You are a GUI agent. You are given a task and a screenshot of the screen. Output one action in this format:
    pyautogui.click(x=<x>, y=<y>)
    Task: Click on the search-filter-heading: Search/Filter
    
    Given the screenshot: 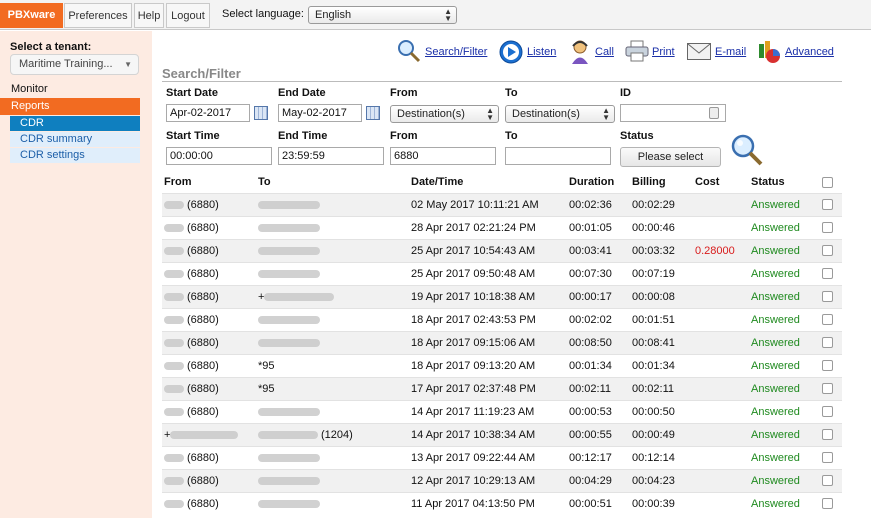 What is the action you would take?
    pyautogui.click(x=201, y=73)
    